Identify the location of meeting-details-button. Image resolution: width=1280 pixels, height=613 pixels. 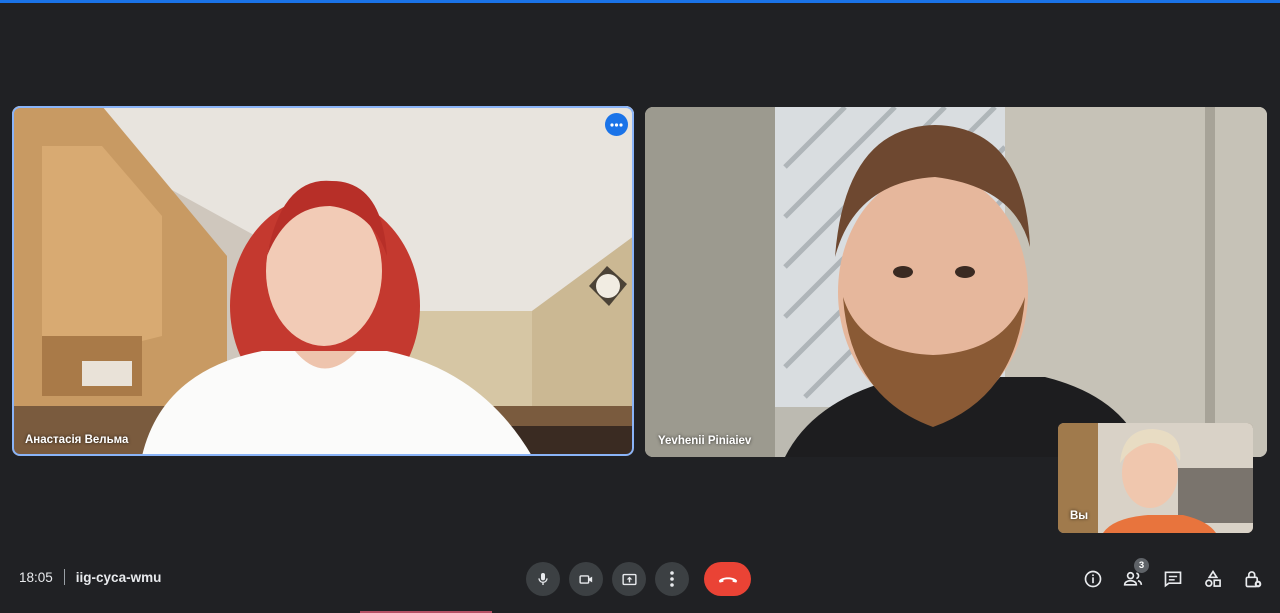
(1093, 579).